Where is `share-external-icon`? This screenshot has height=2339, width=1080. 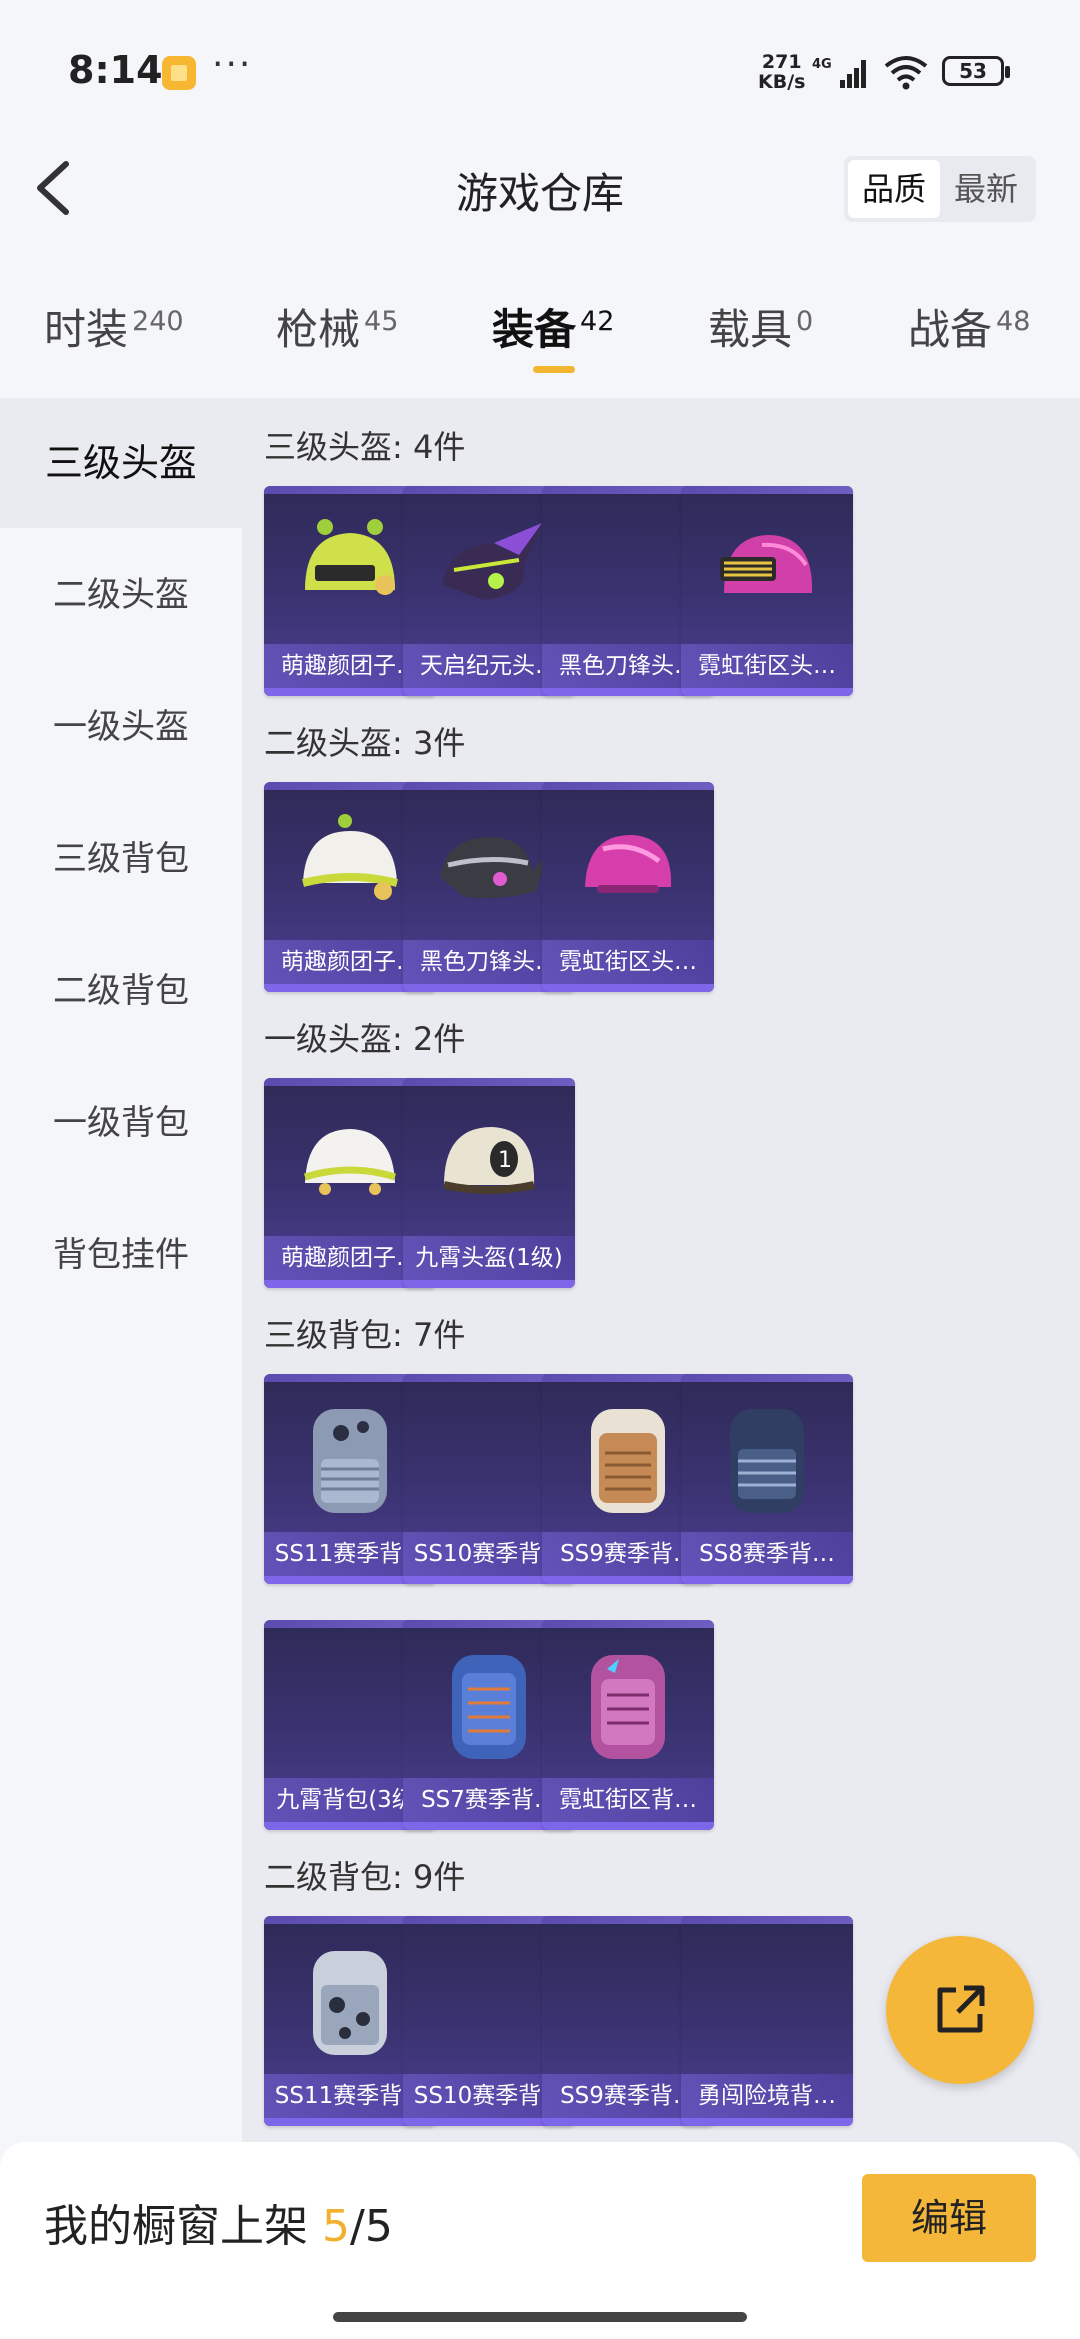 share-external-icon is located at coordinates (961, 2009).